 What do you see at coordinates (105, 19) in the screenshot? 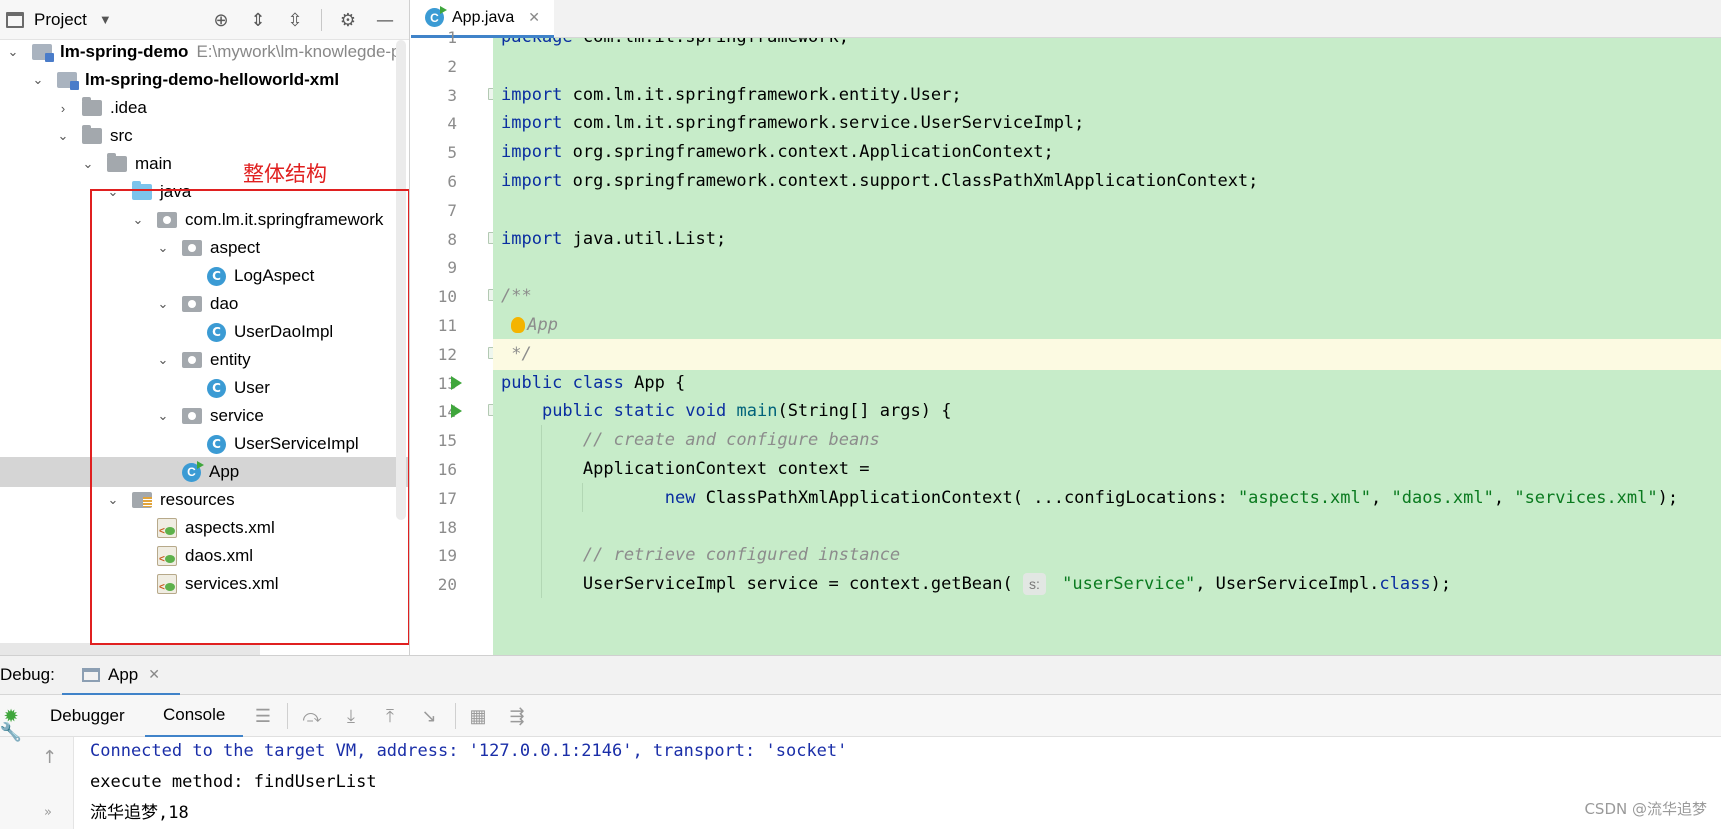
I see `chevron-down-icon: ▼` at bounding box center [105, 19].